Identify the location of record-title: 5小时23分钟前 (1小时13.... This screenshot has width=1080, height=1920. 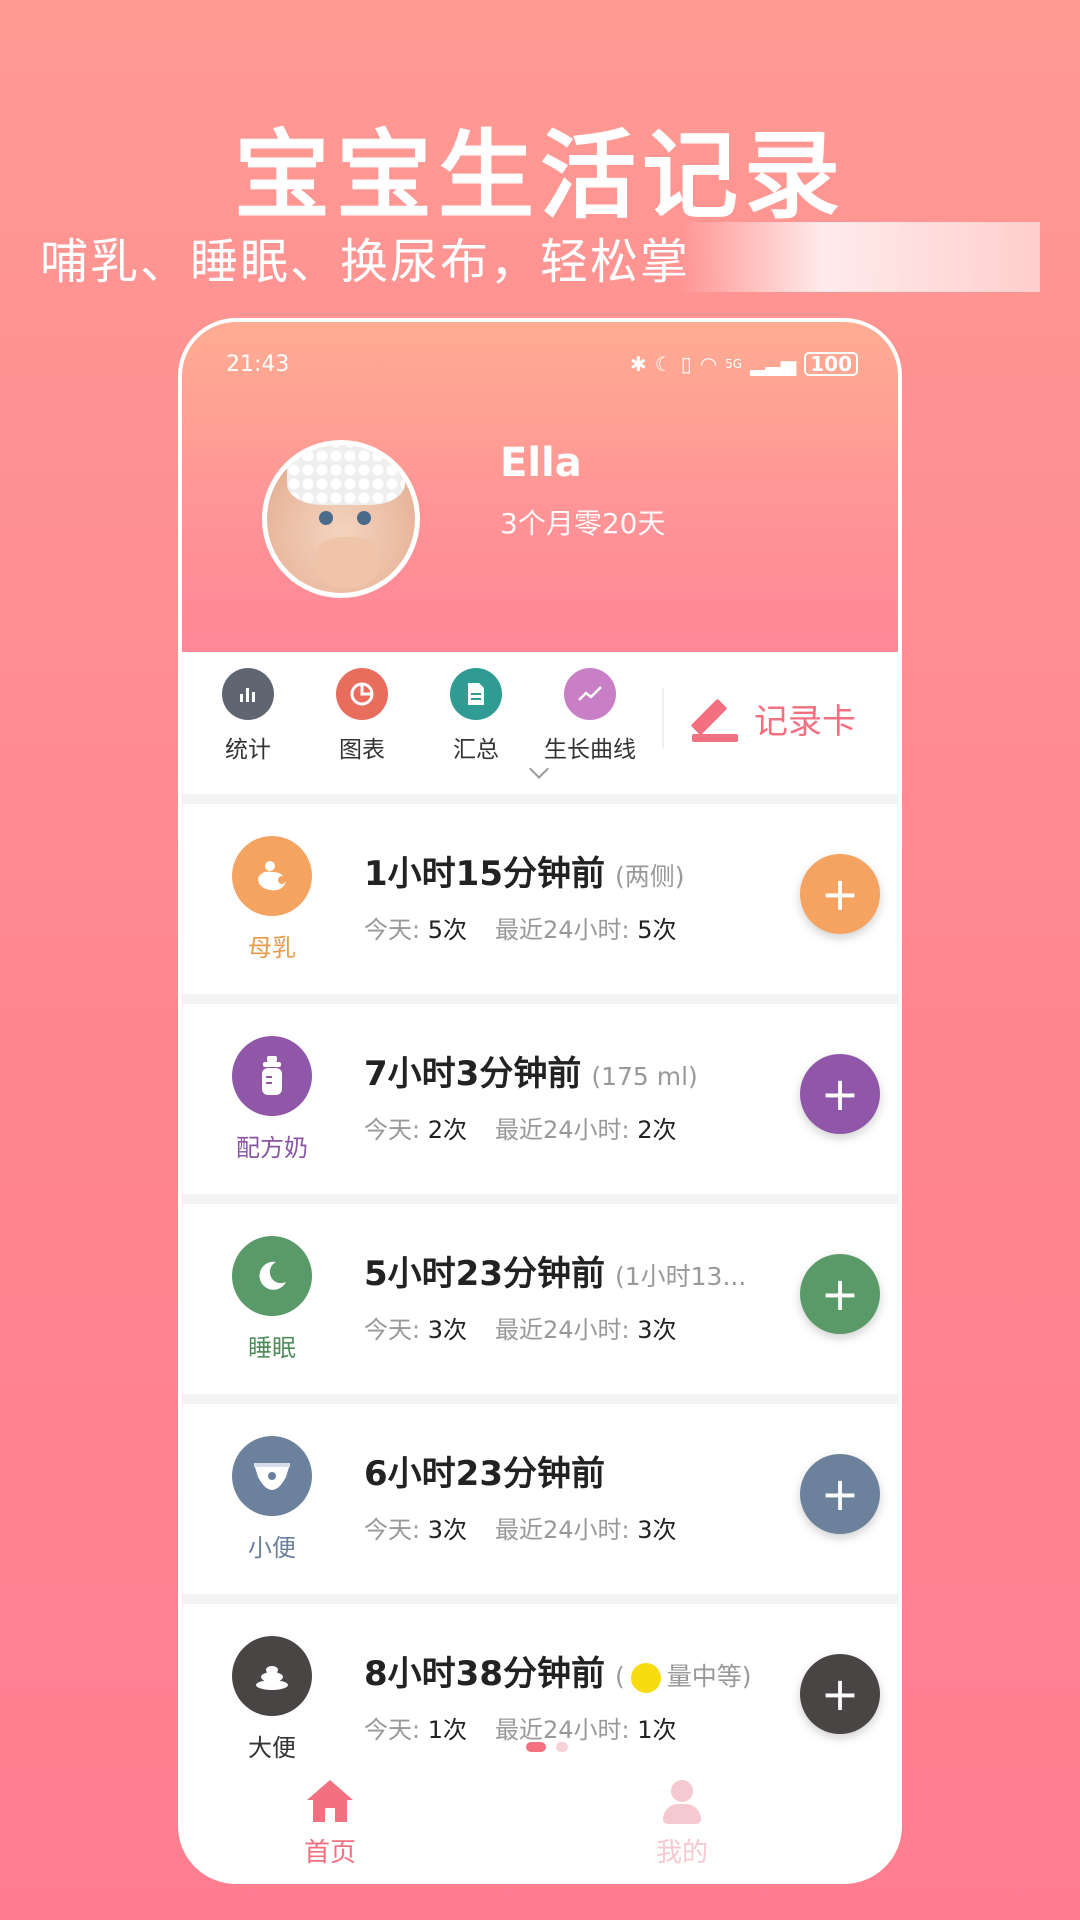
(555, 1270).